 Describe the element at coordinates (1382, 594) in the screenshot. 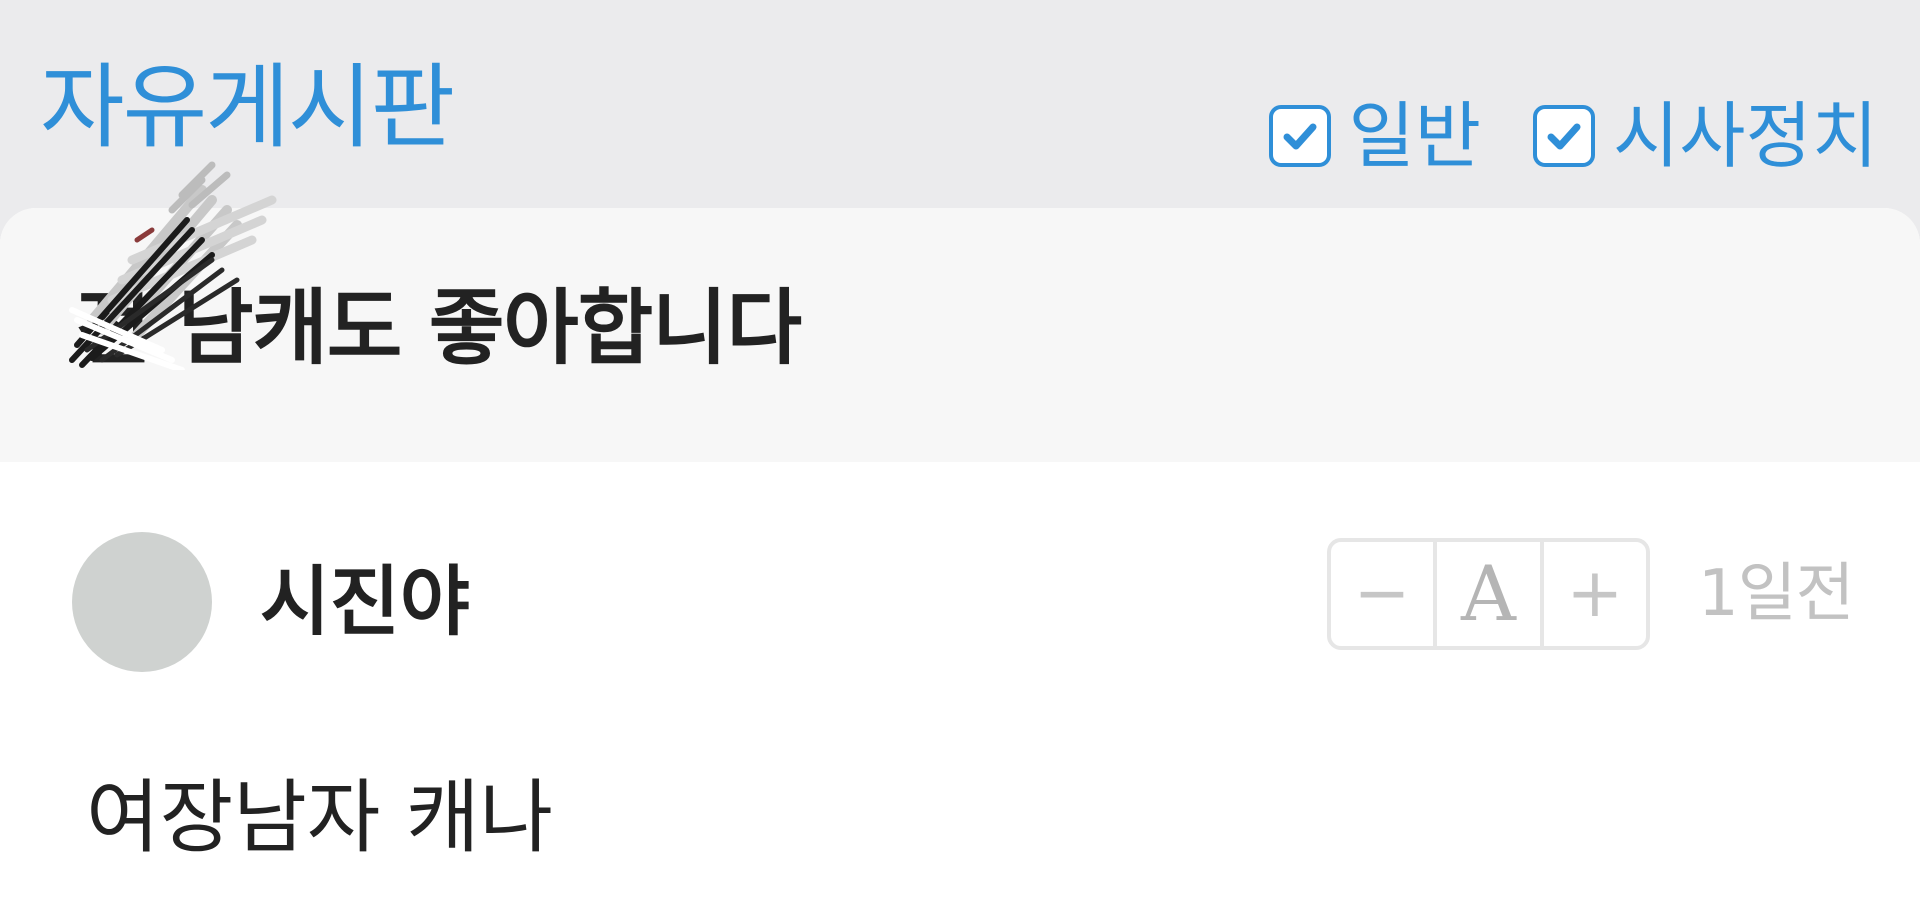

I see `font-decrease-button: −` at that location.